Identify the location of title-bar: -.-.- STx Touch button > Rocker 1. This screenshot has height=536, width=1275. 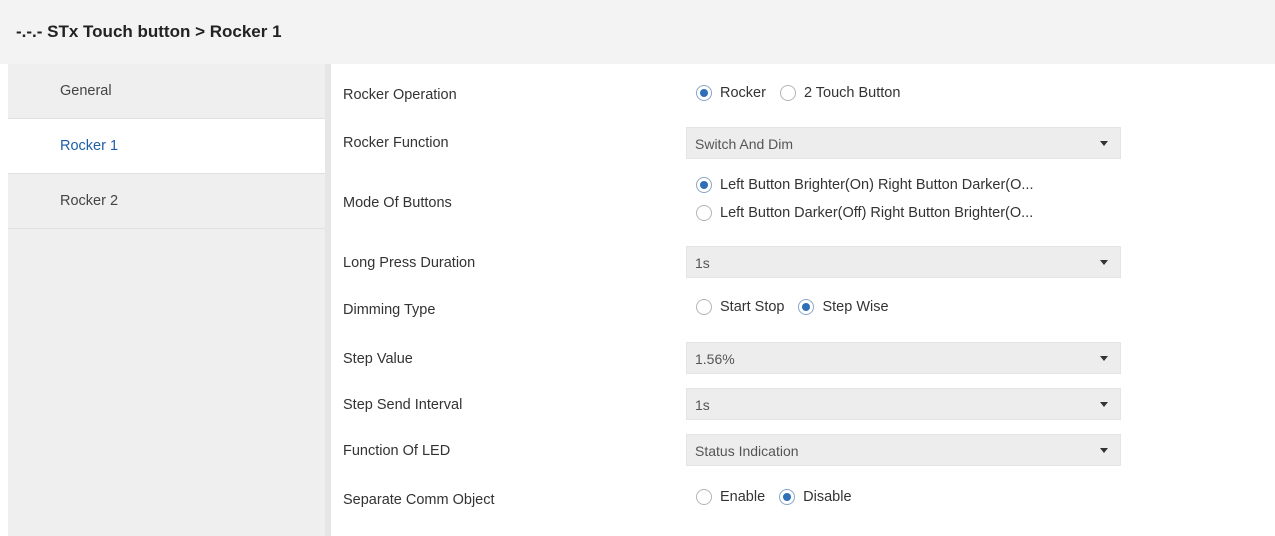
(637, 32).